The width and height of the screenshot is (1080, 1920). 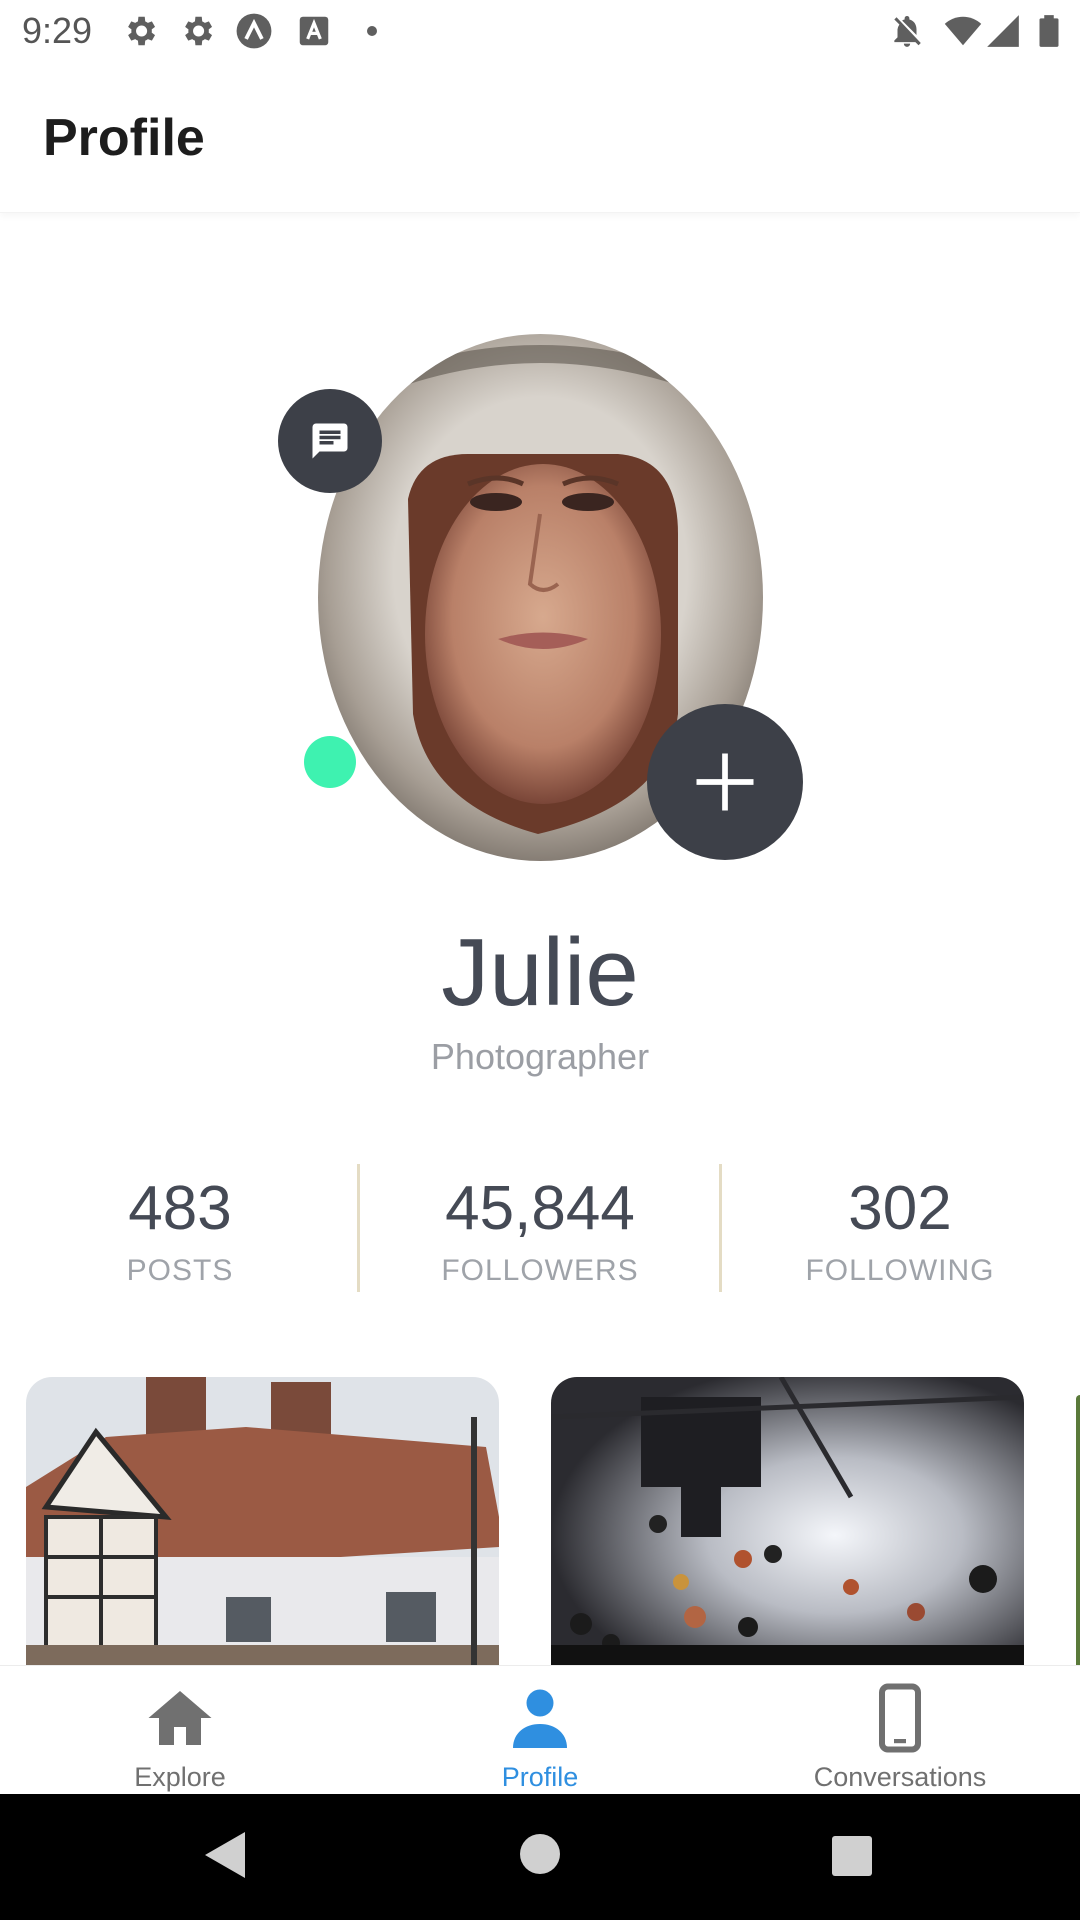 I want to click on nav-label: Profile, so click(x=540, y=1777).